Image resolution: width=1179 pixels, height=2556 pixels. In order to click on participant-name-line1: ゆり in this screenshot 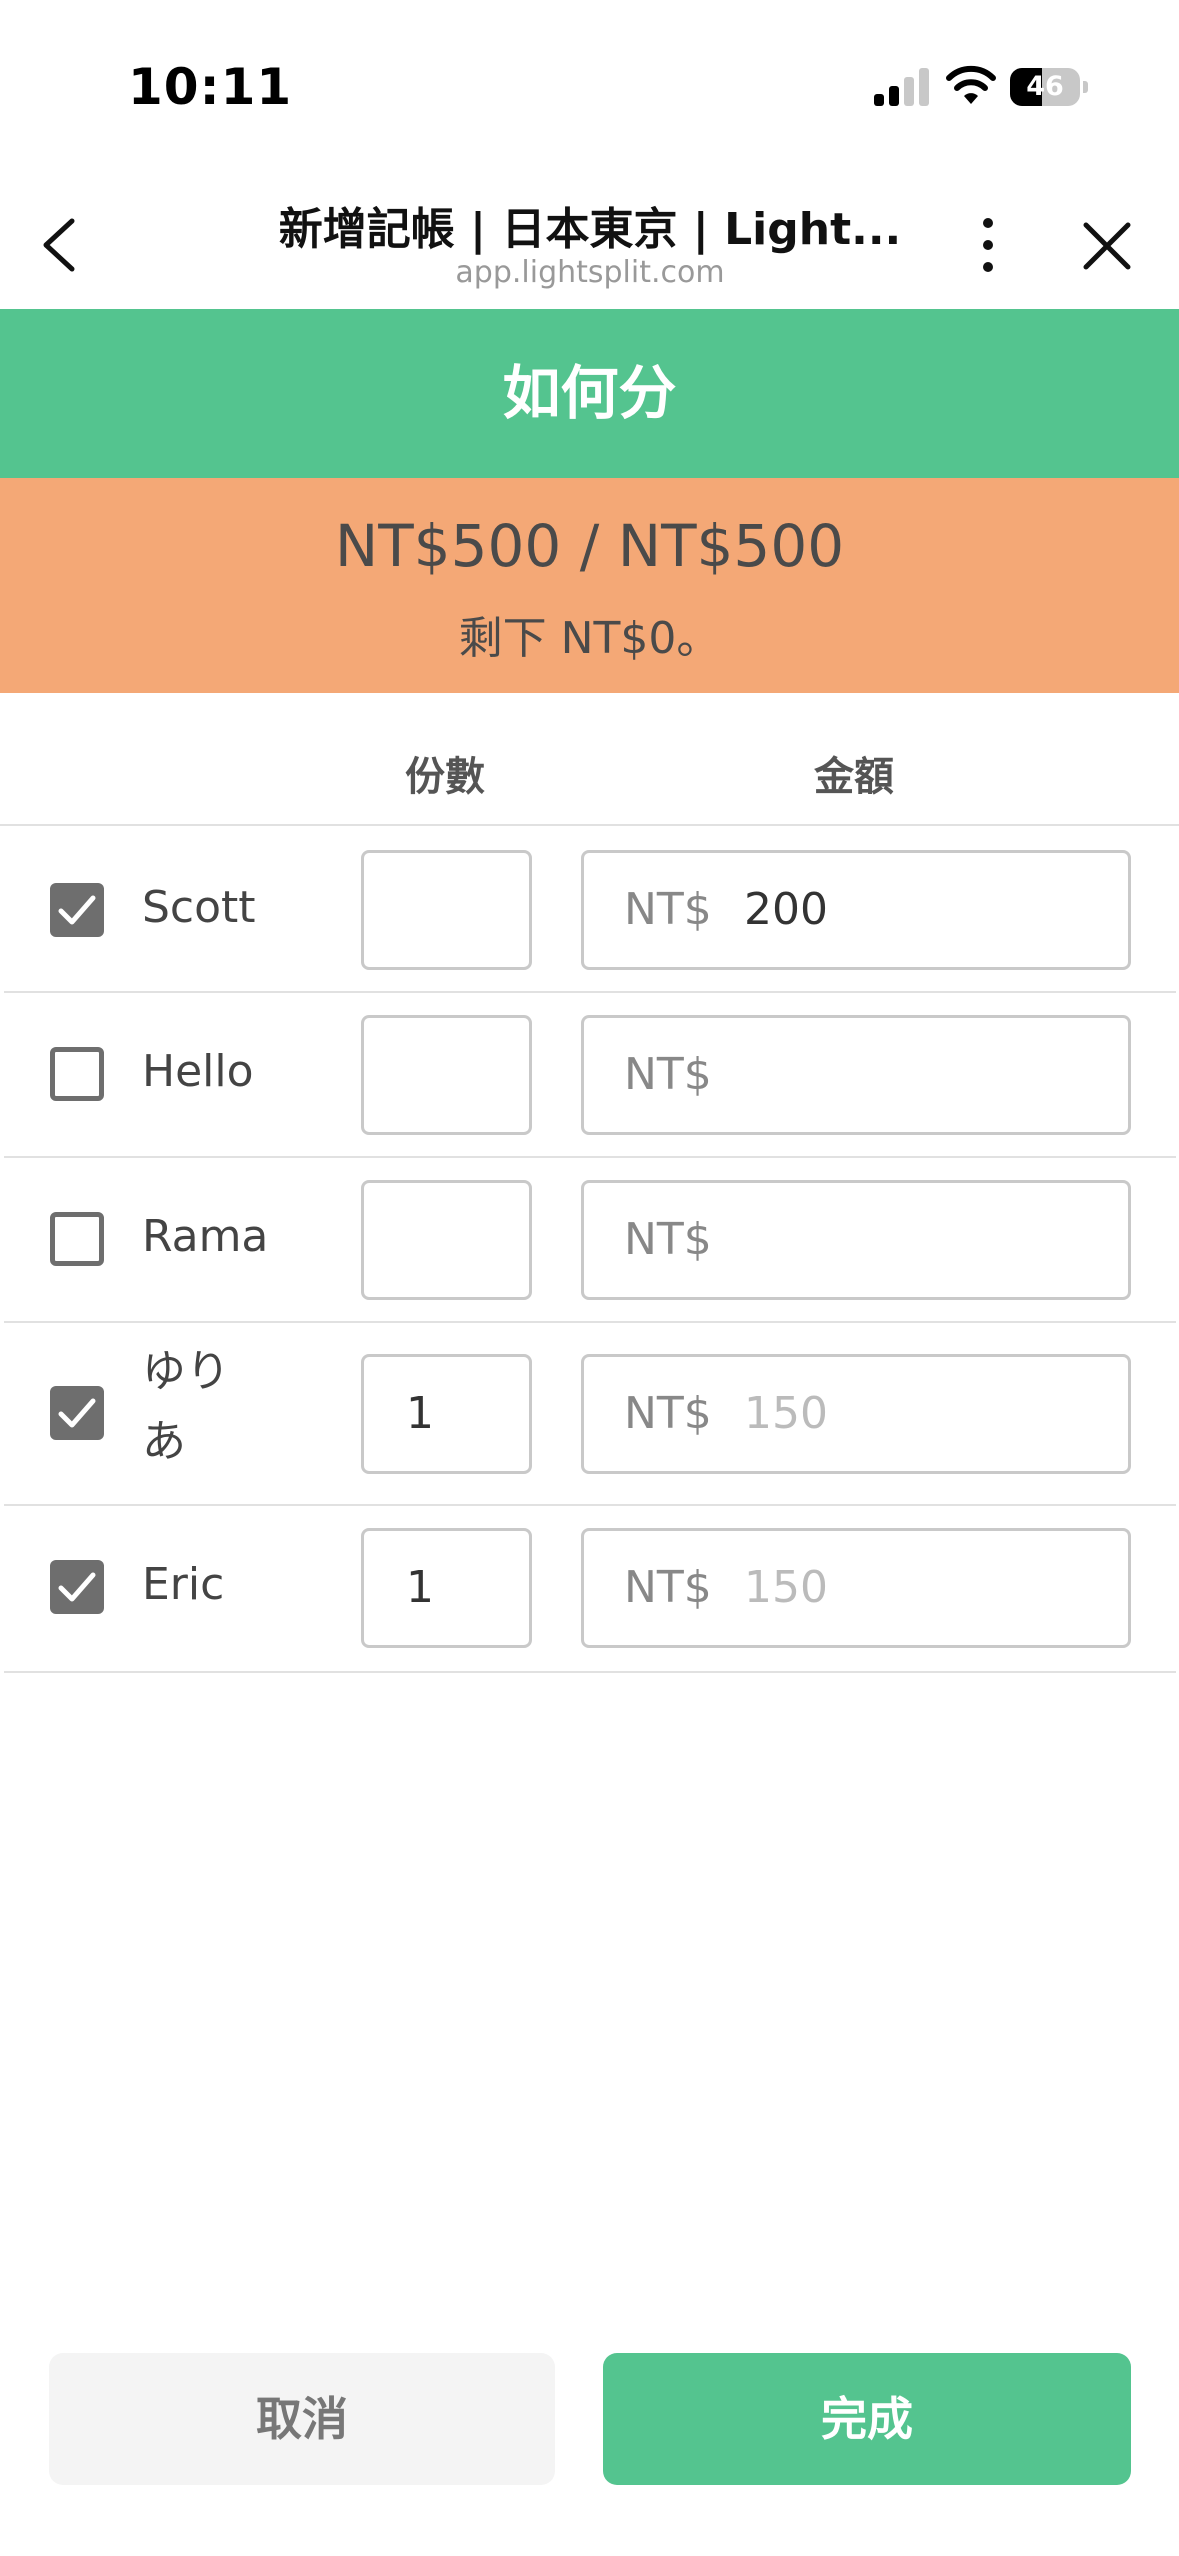, I will do `click(186, 1371)`.